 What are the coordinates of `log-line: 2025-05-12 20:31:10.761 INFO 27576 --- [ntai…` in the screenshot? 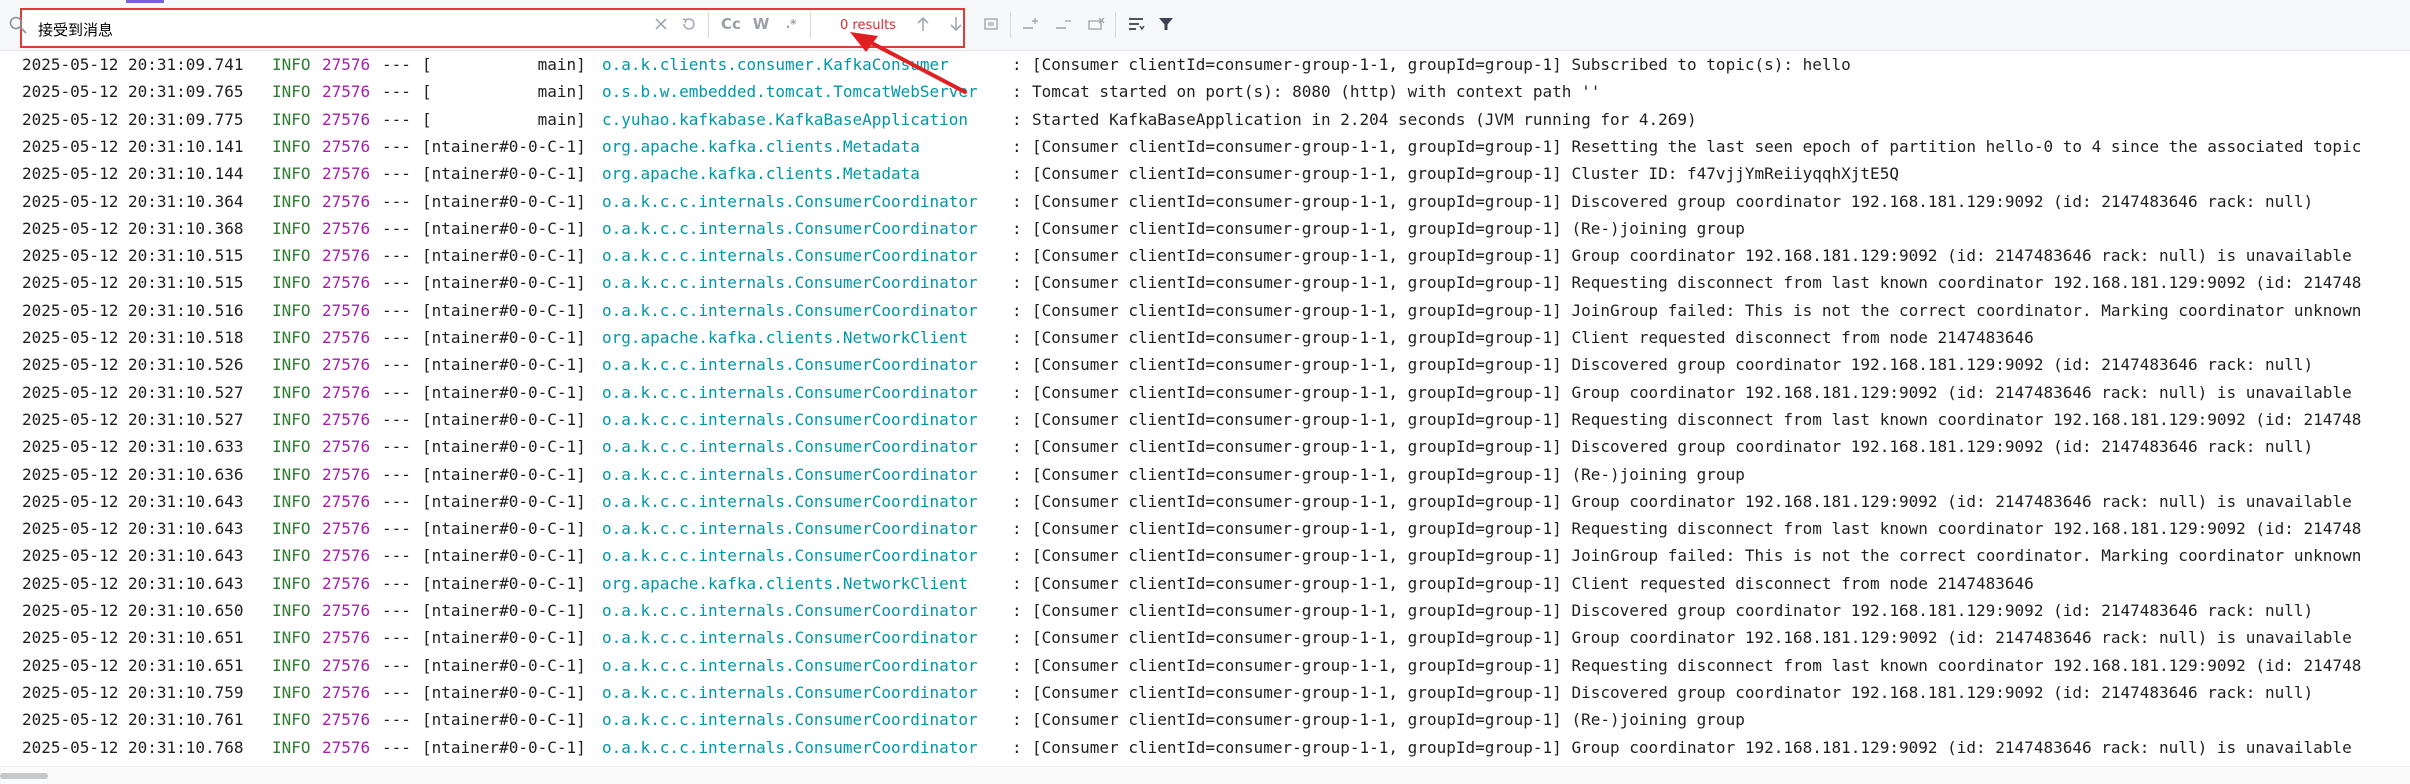 It's located at (1205, 719).